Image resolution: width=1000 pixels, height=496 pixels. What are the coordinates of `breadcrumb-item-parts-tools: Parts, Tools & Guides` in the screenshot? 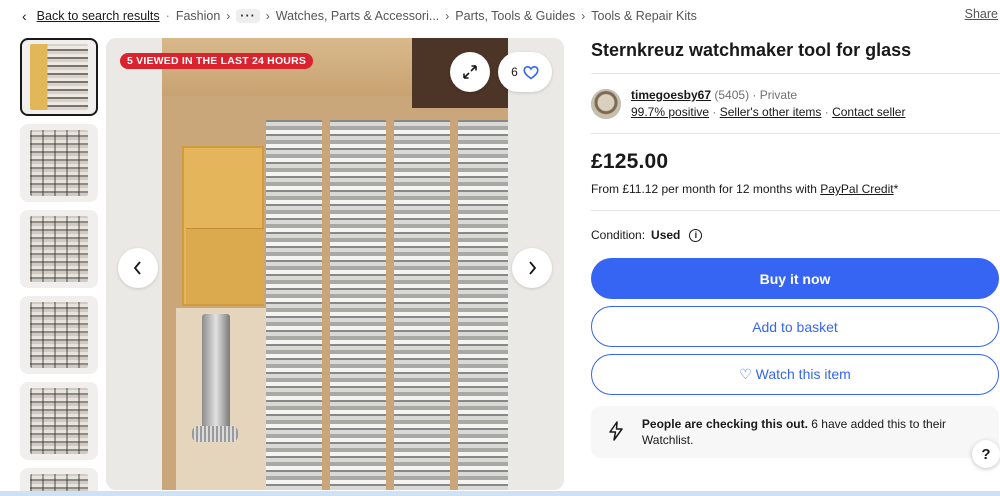 It's located at (515, 16).